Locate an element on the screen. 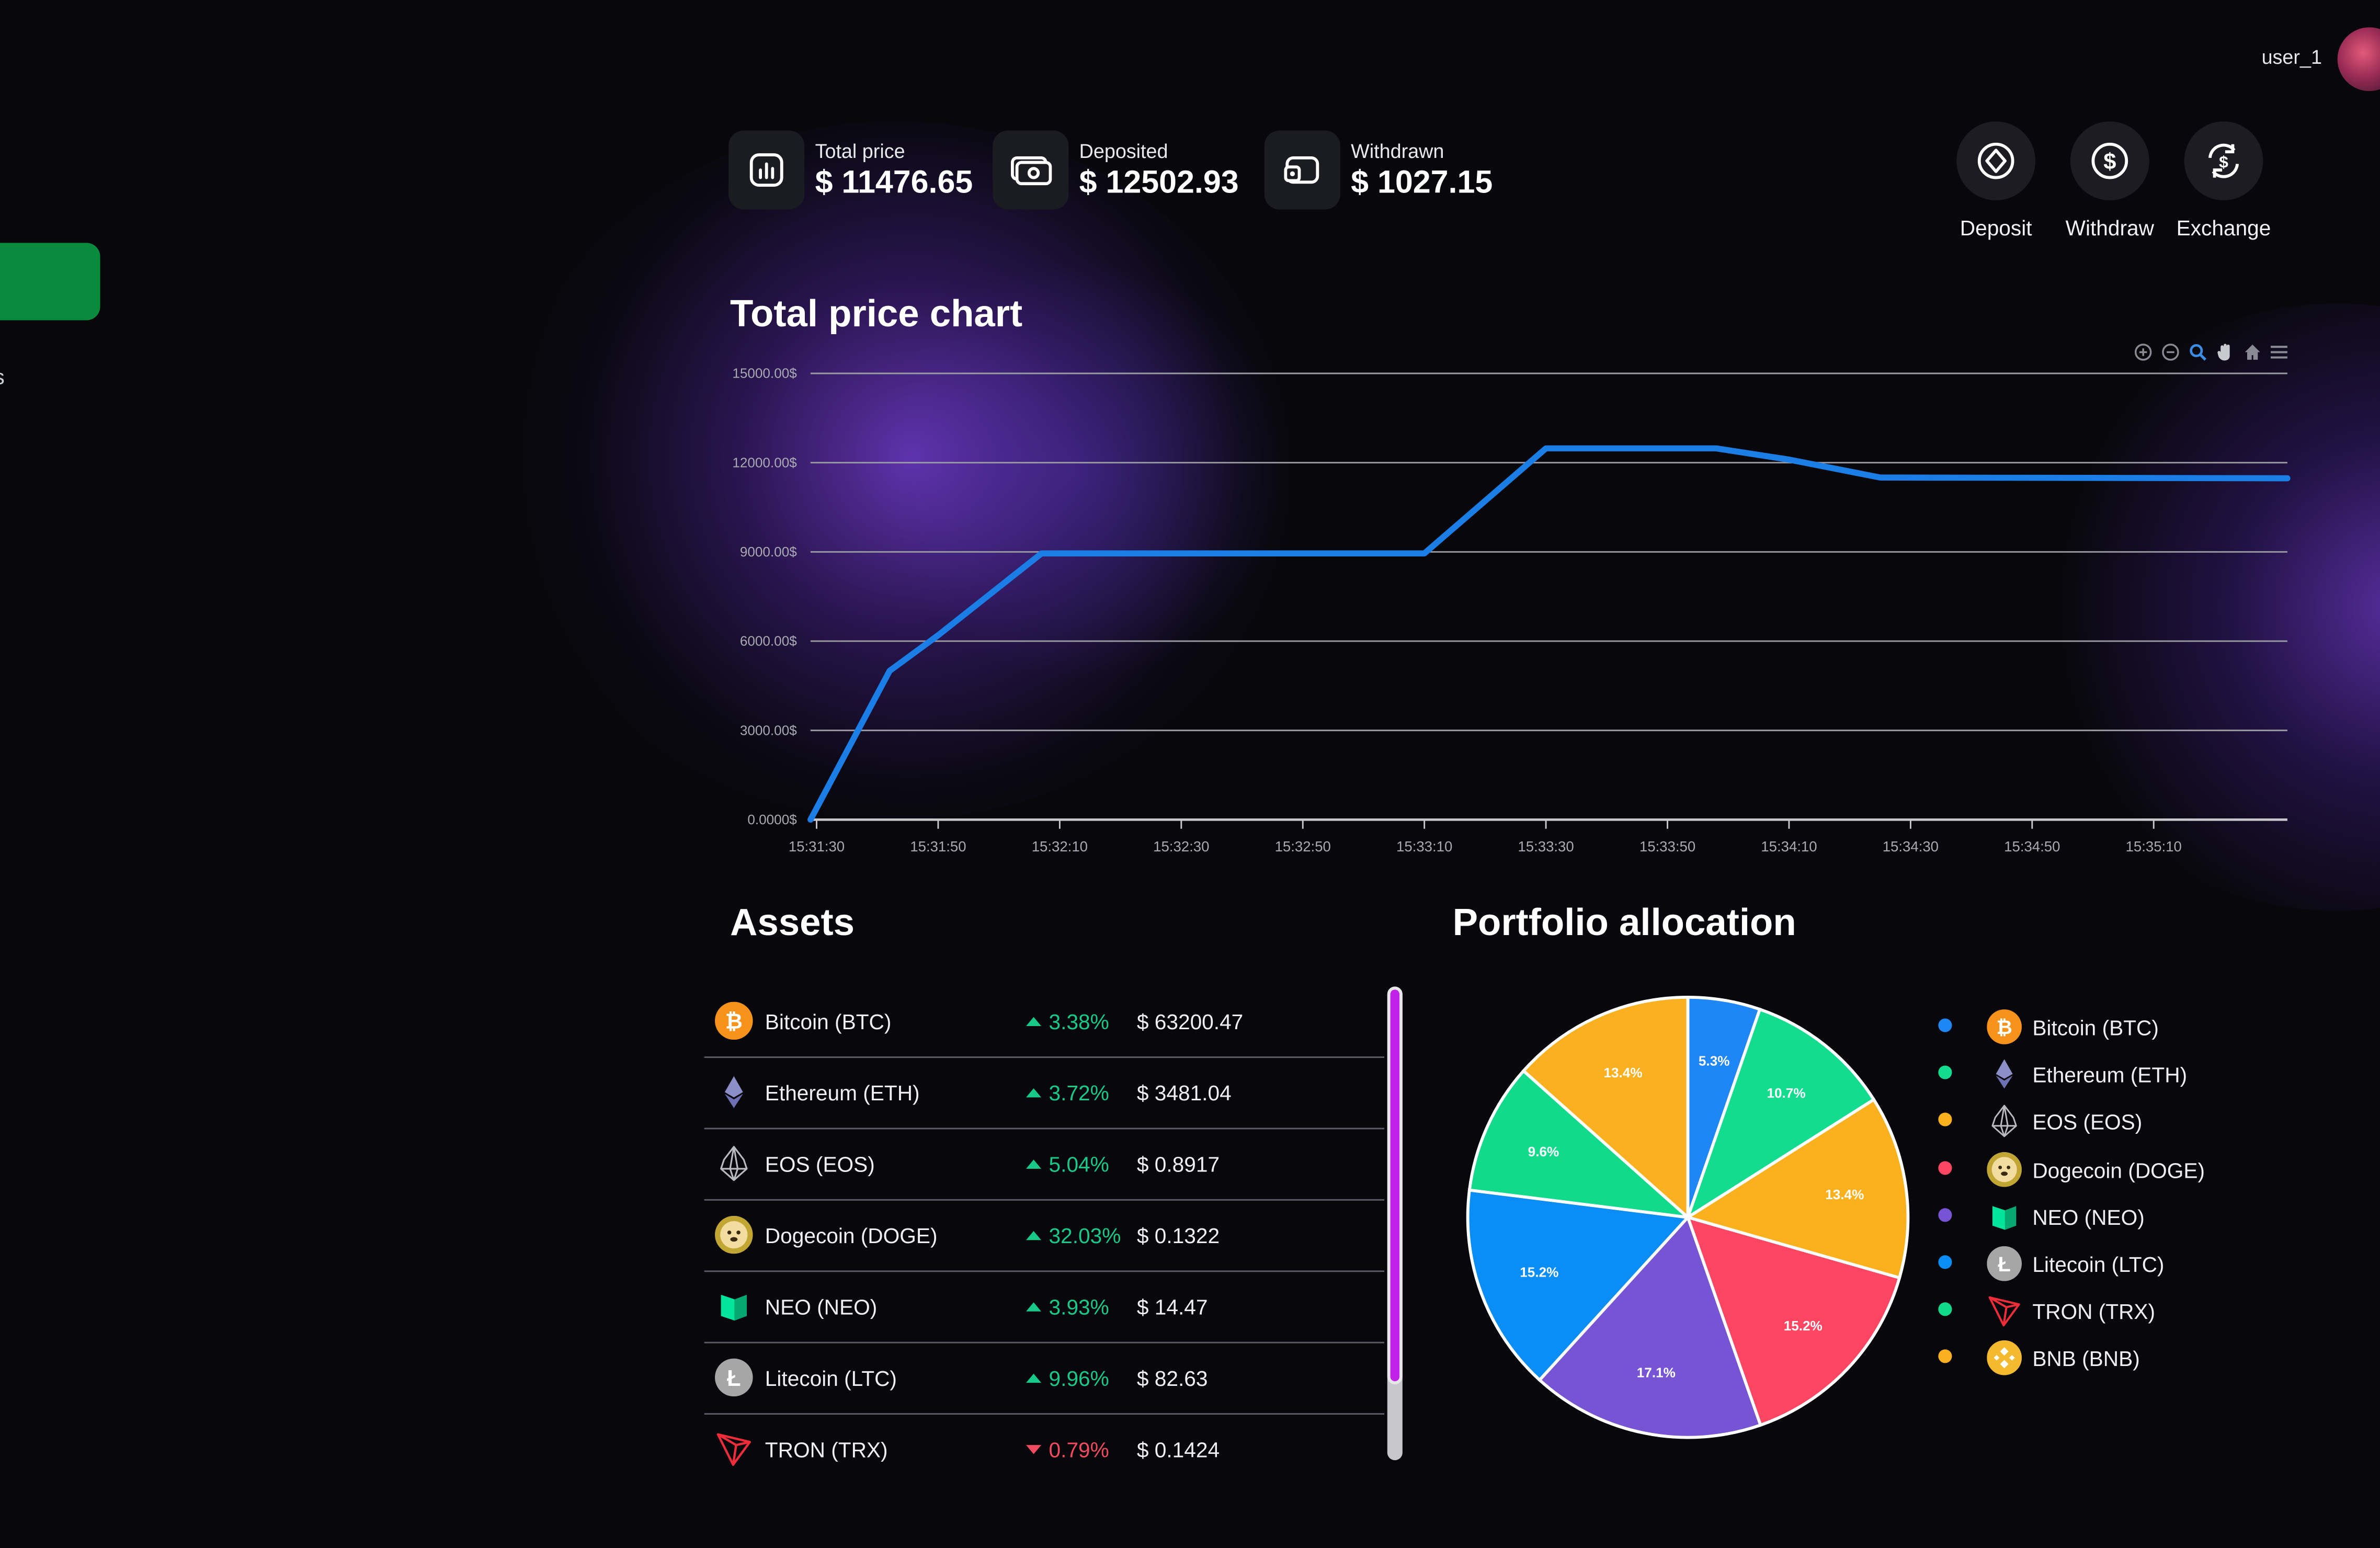  deposit-icon is located at coordinates (1996, 161).